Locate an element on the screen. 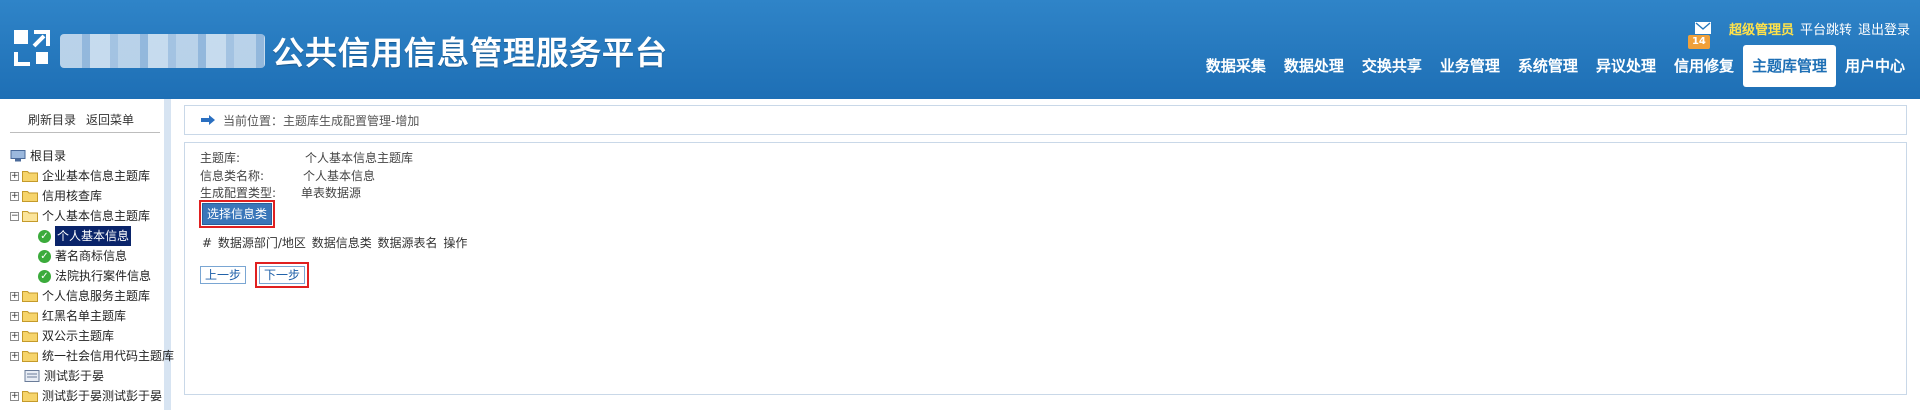  mail-icon is located at coordinates (1702, 27).